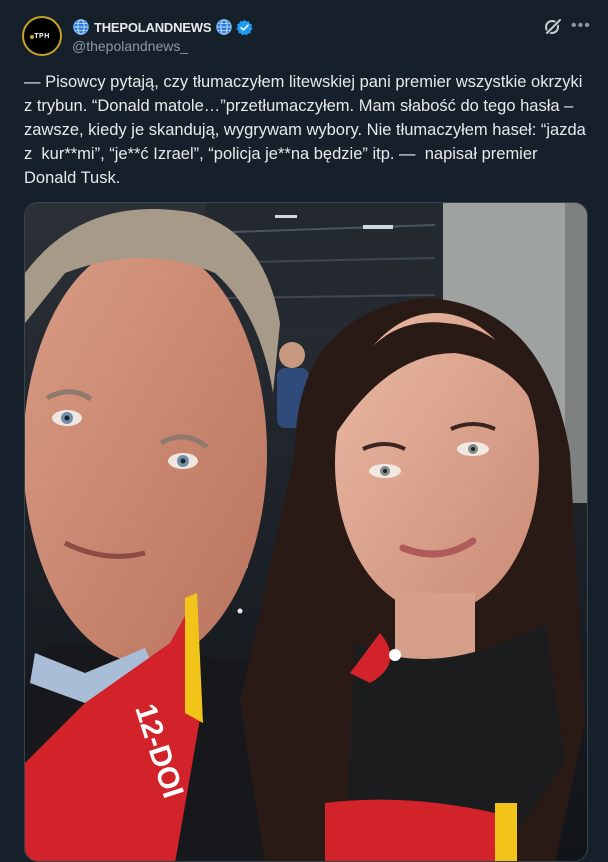 This screenshot has width=608, height=862. Describe the element at coordinates (581, 26) in the screenshot. I see `more-icon: •••` at that location.